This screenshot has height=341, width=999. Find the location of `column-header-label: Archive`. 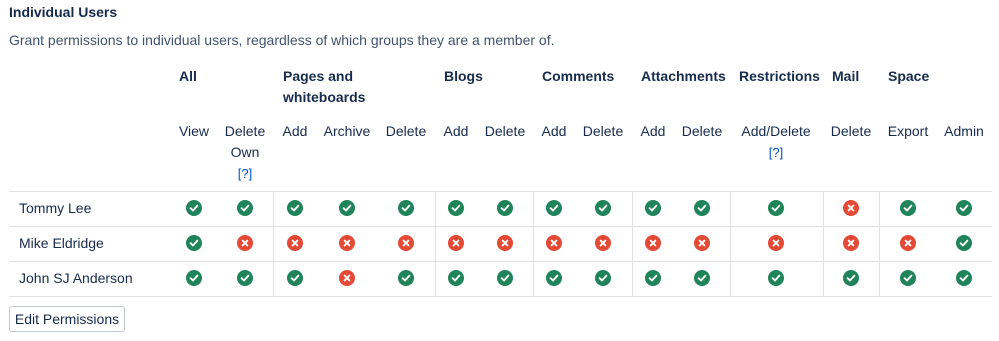

column-header-label: Archive is located at coordinates (347, 131).